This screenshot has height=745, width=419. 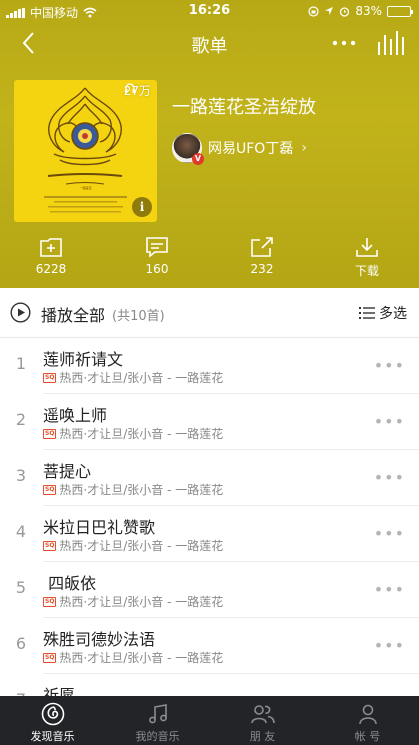 I want to click on creator-link: V 网易UFO丁磊 ›, so click(x=239, y=149).